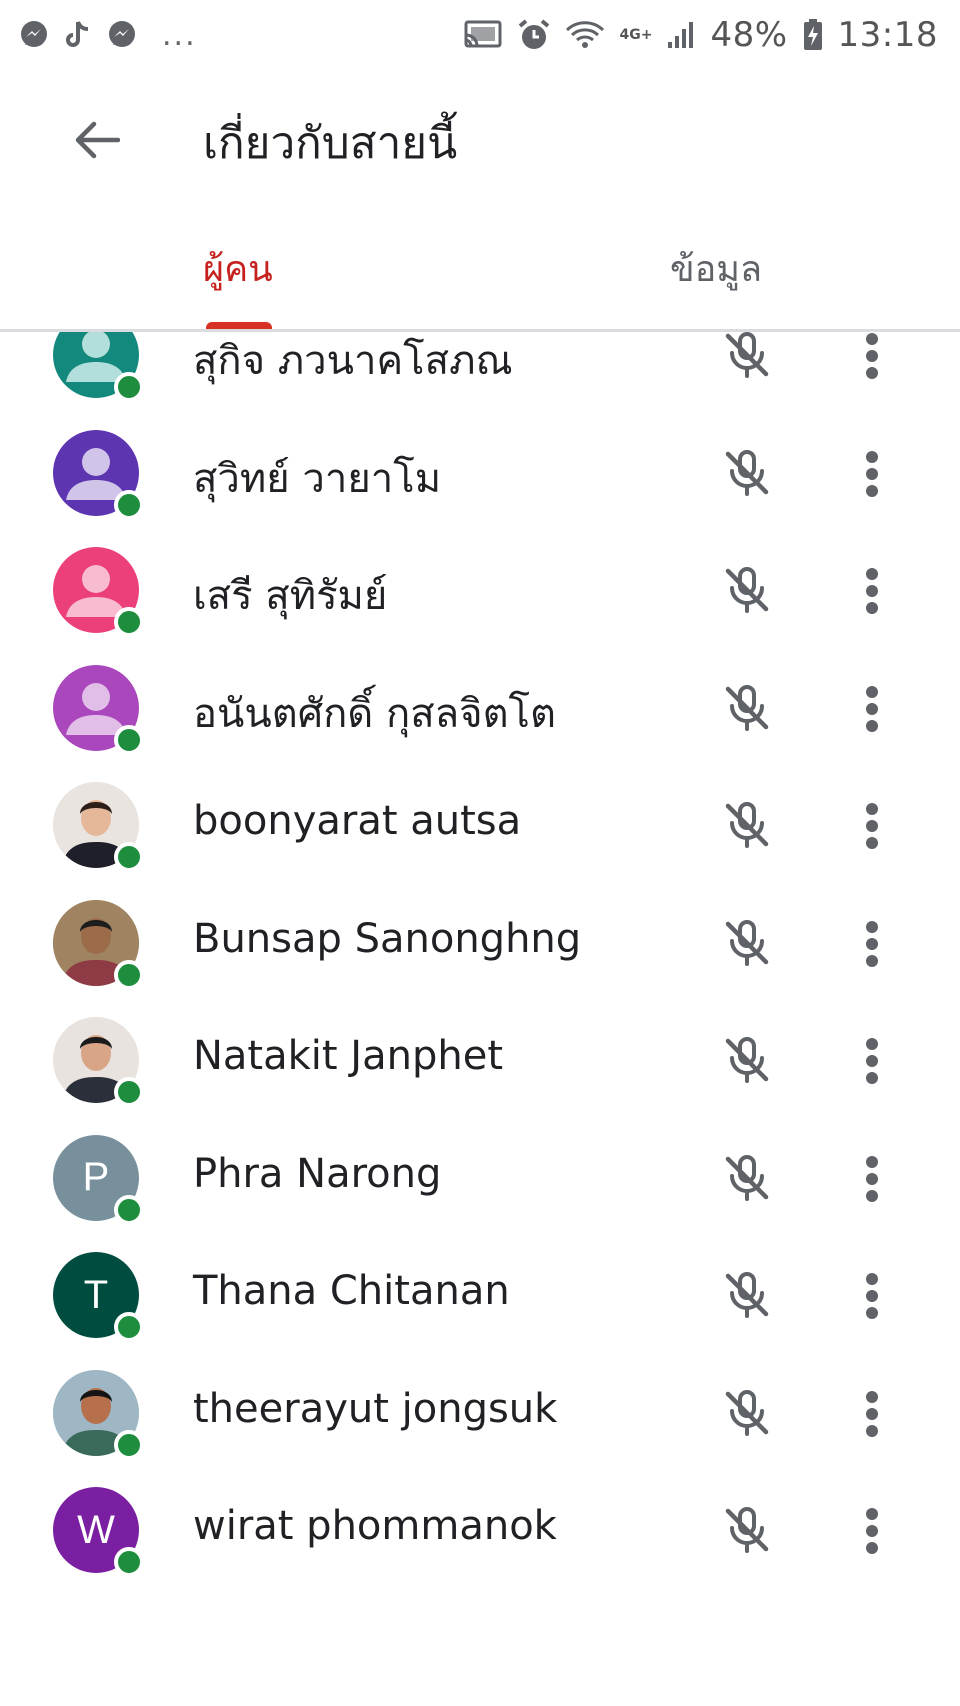 The image size is (960, 1706). I want to click on participant-row: boonyarat autsa, so click(480, 826).